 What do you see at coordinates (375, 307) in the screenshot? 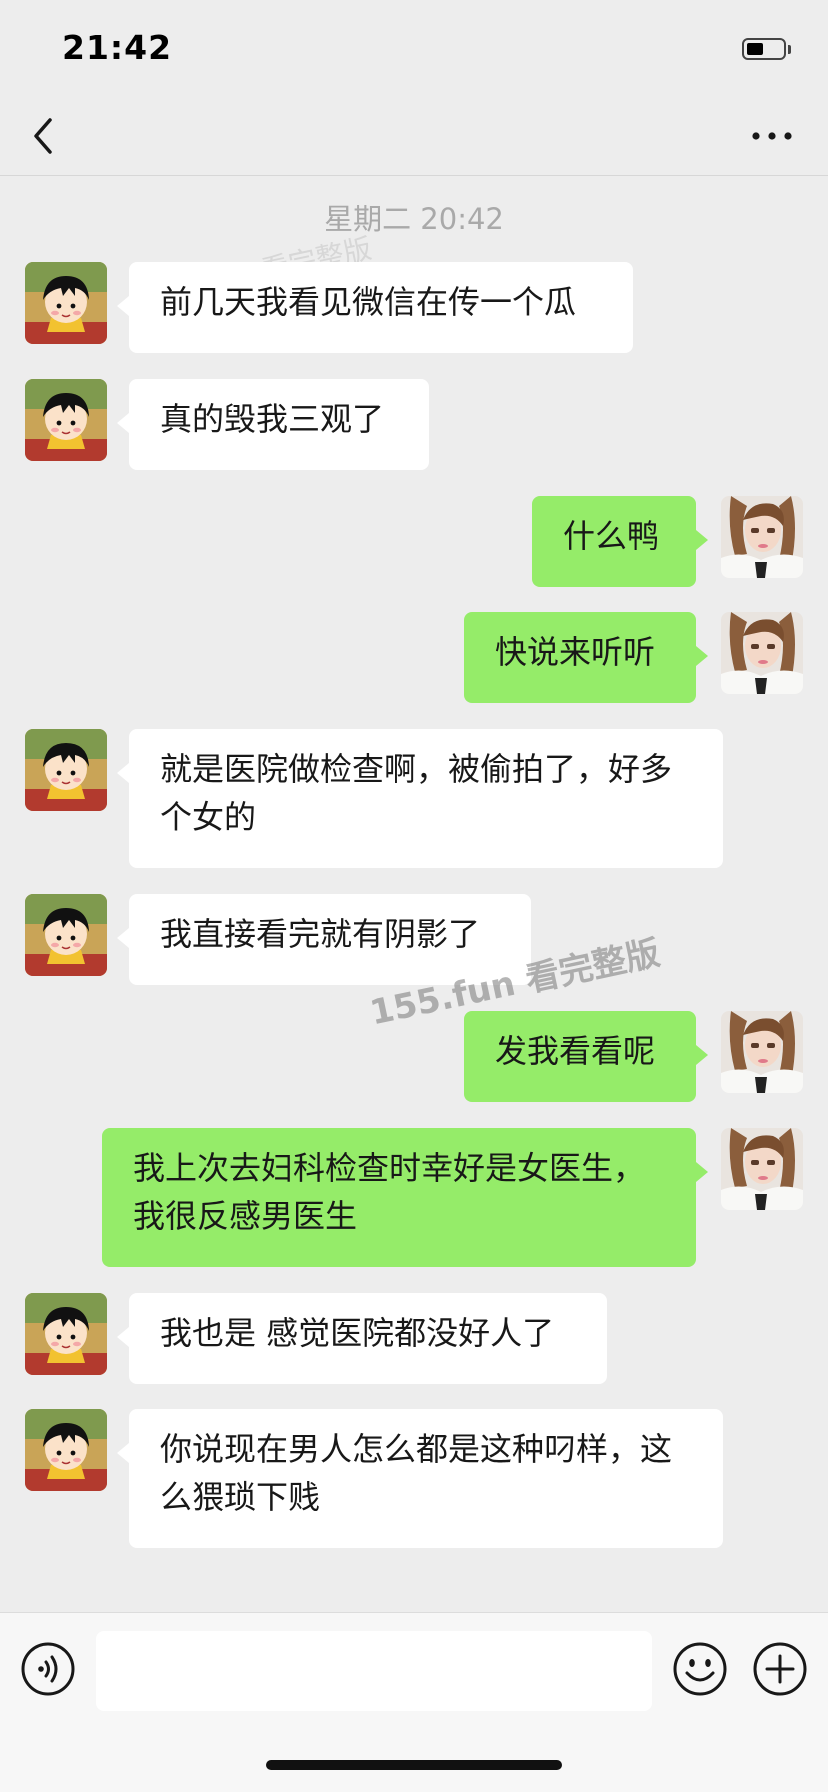
I see `message-bubble-incoming: 前几天我看见微信在传一个瓜` at bounding box center [375, 307].